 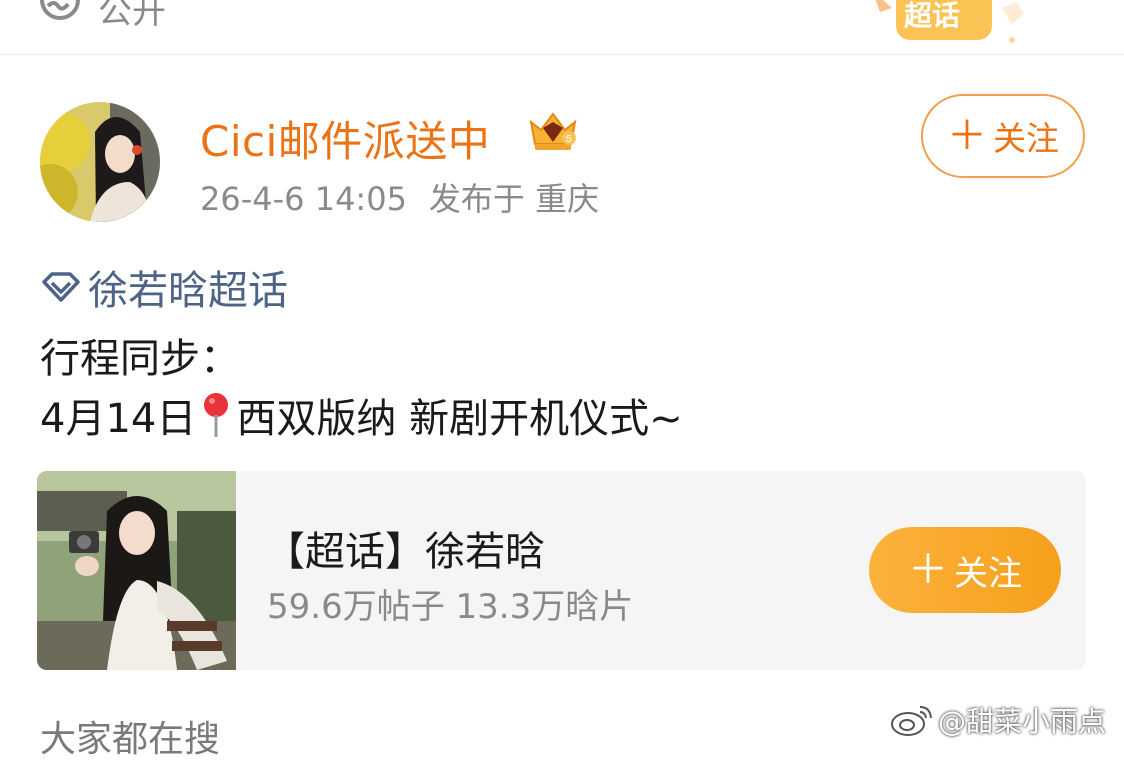 I want to click on location-pin-icon, so click(x=216, y=415).